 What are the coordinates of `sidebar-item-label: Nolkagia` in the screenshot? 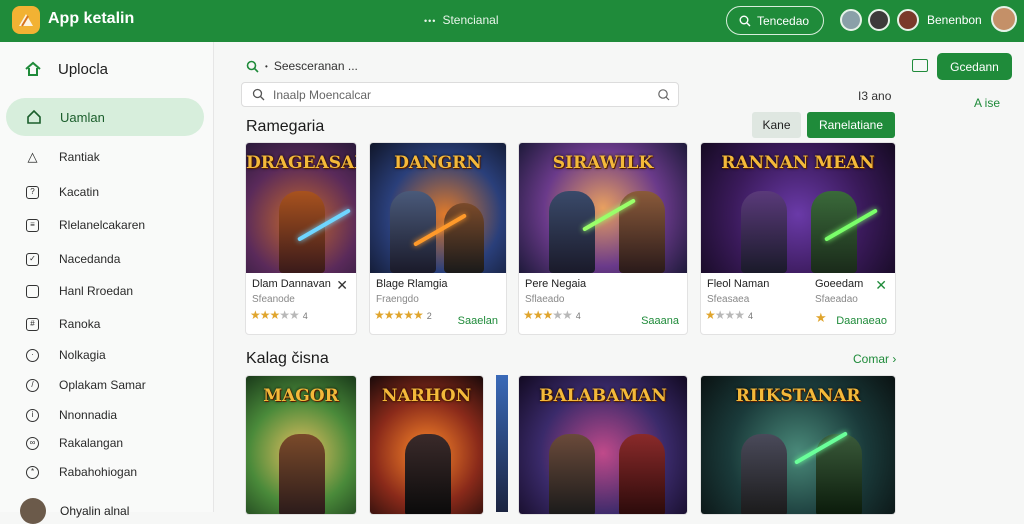 It's located at (82, 355).